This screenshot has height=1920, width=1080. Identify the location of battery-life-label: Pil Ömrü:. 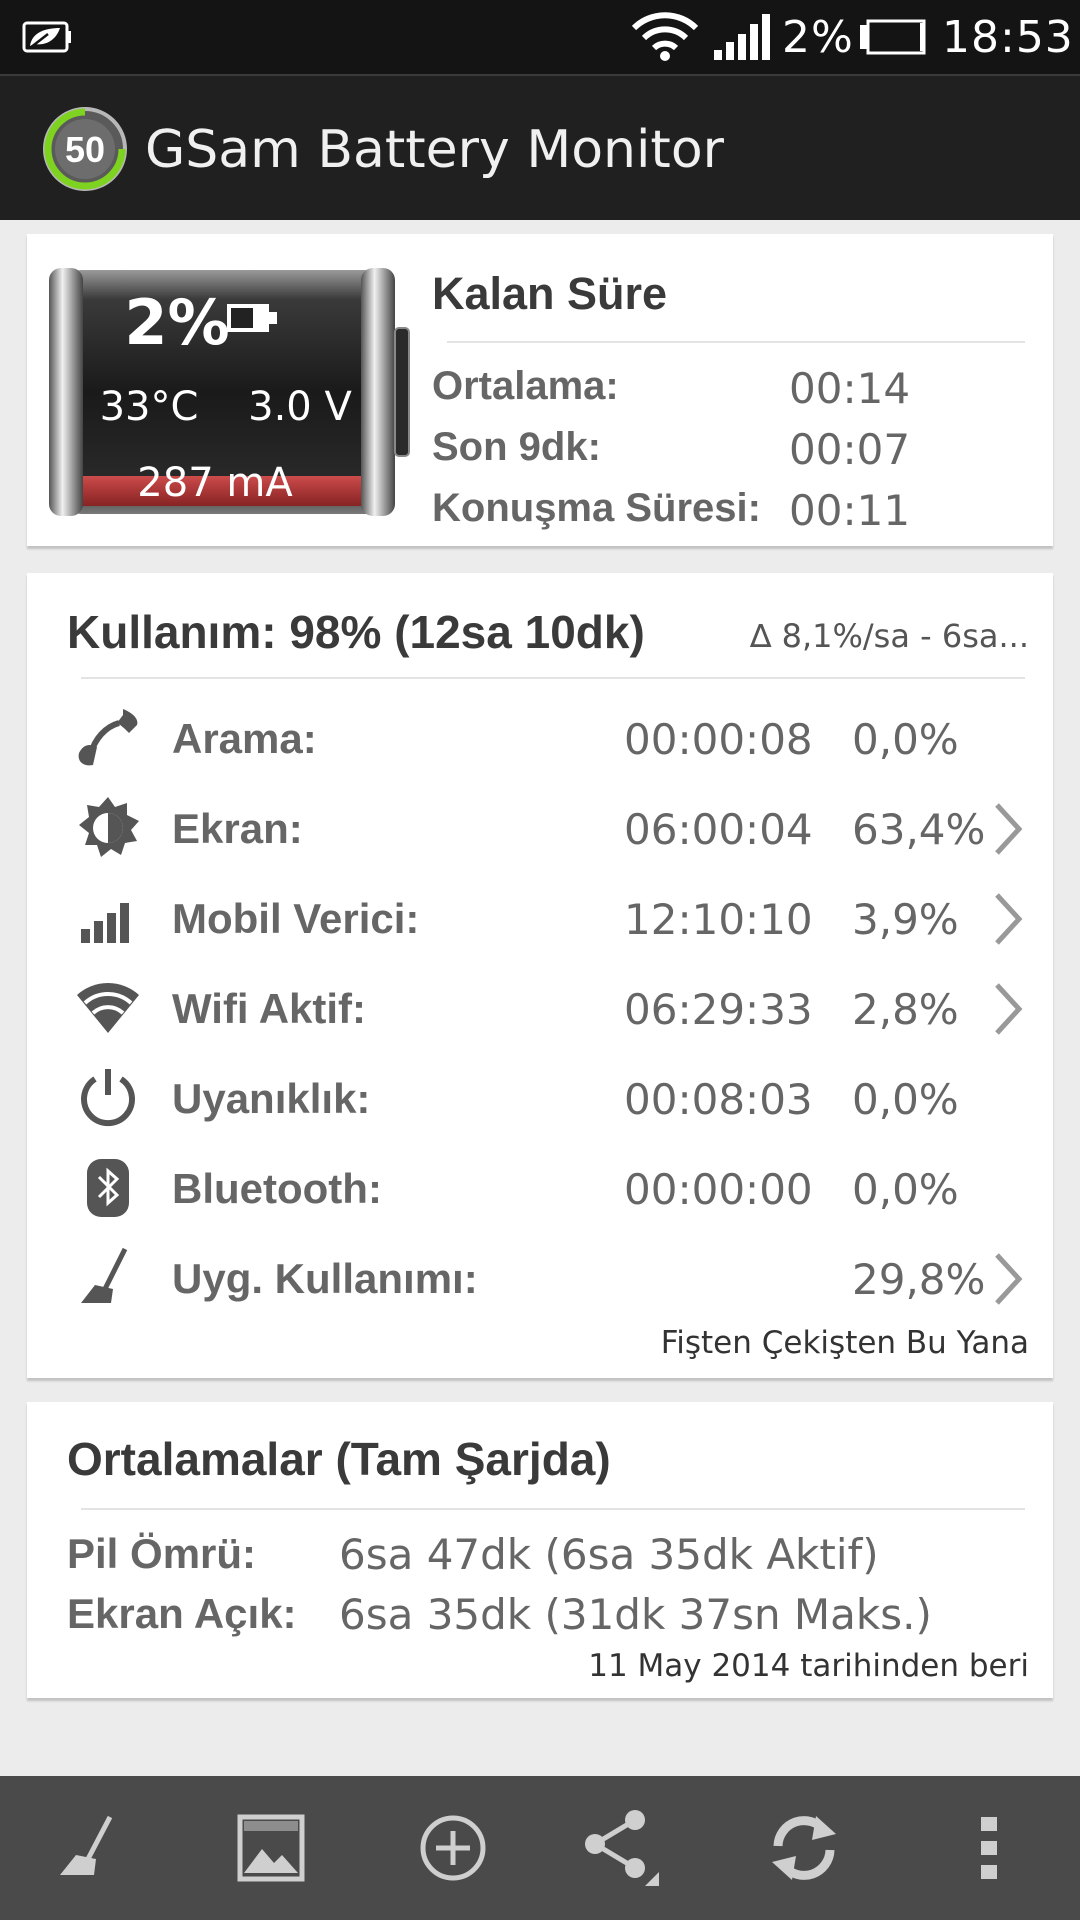
(162, 1553).